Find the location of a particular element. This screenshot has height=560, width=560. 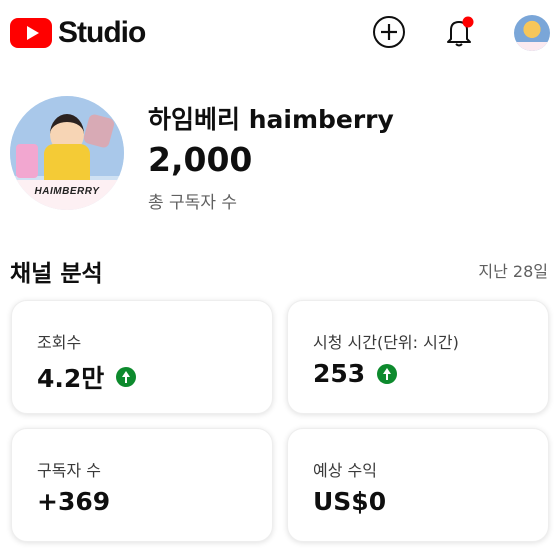

card-value: +369 is located at coordinates (74, 501).